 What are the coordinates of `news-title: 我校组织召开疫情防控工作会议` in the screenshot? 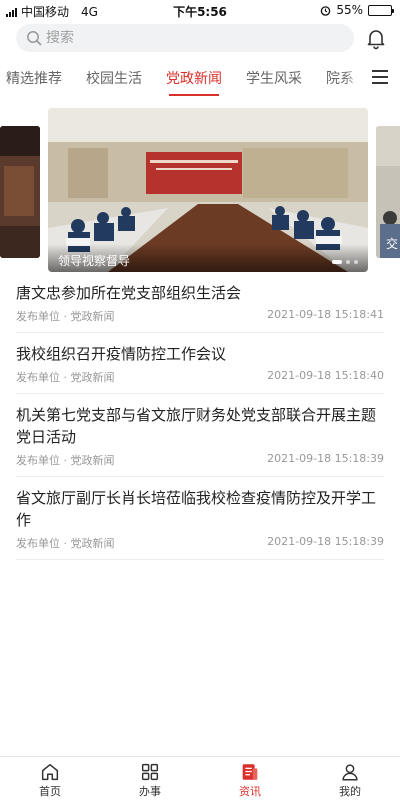 It's located at (121, 354).